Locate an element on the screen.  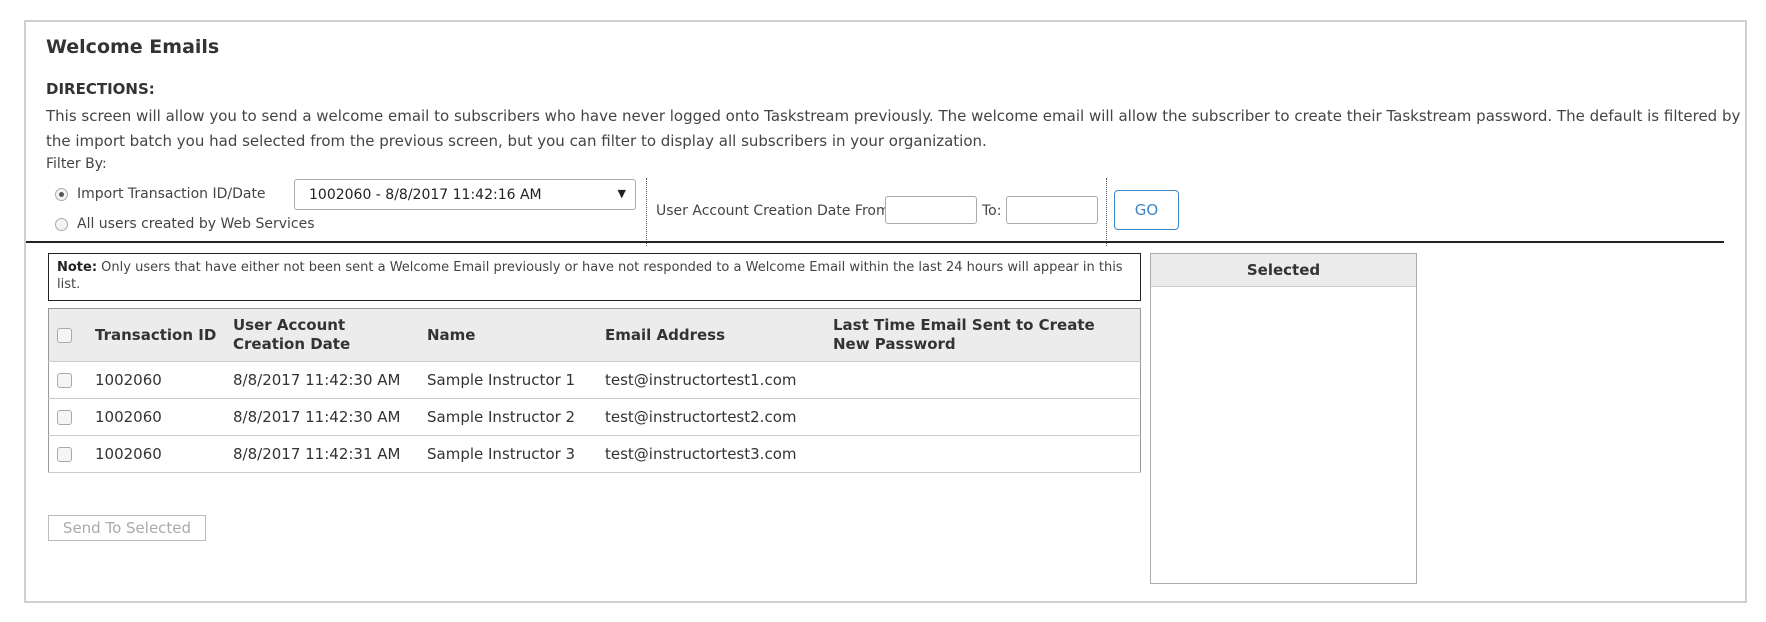
note-label: Note: is located at coordinates (77, 267).